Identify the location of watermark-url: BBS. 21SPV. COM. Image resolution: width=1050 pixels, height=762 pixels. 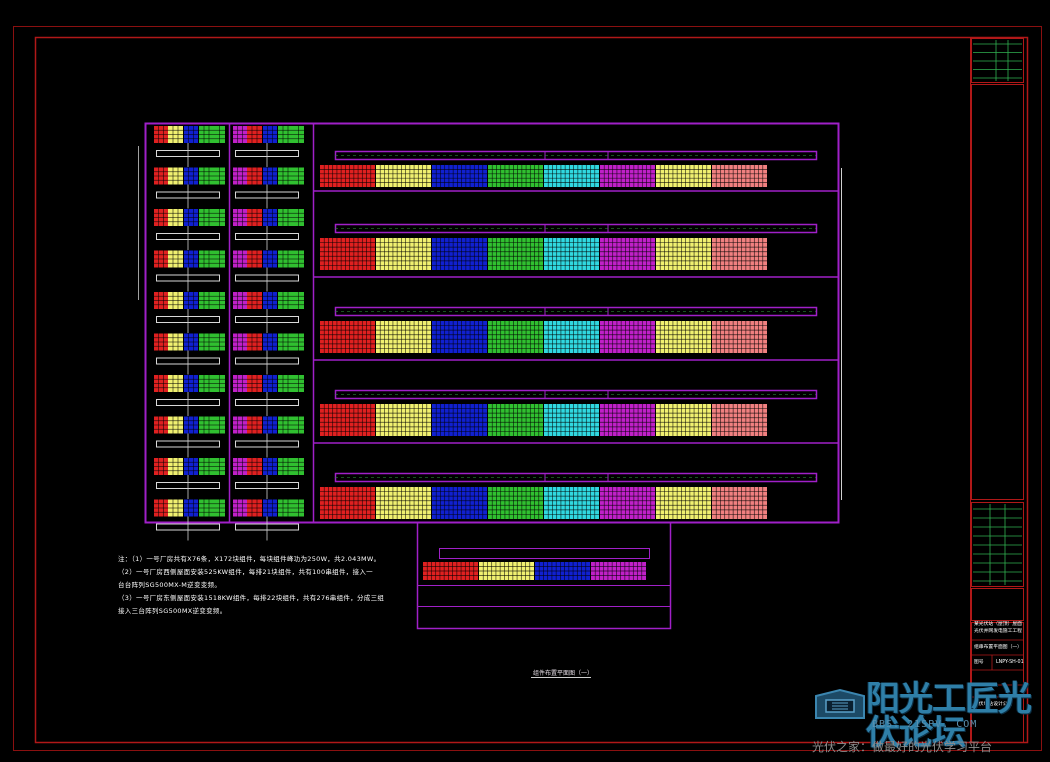
(925, 724).